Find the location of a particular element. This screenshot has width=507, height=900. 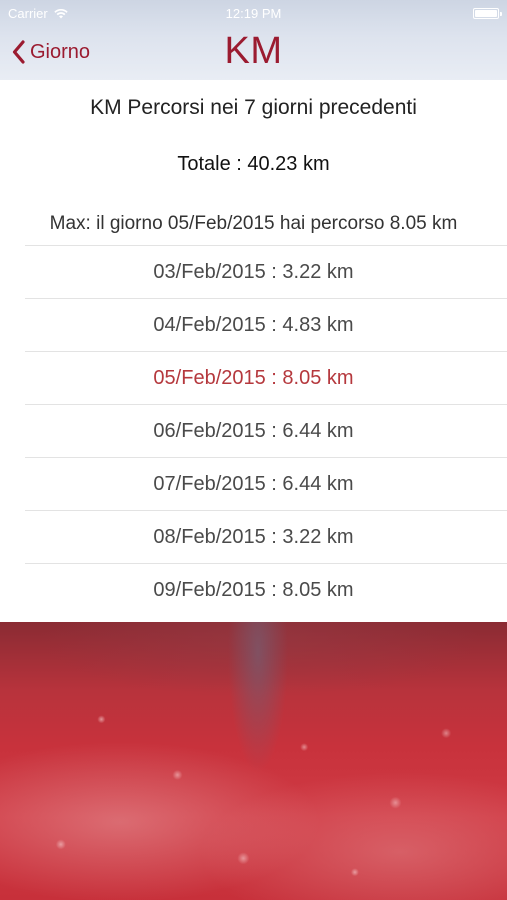

navigation-bar: Carrier 12:19 PM Giorno KM is located at coordinates (253, 40).